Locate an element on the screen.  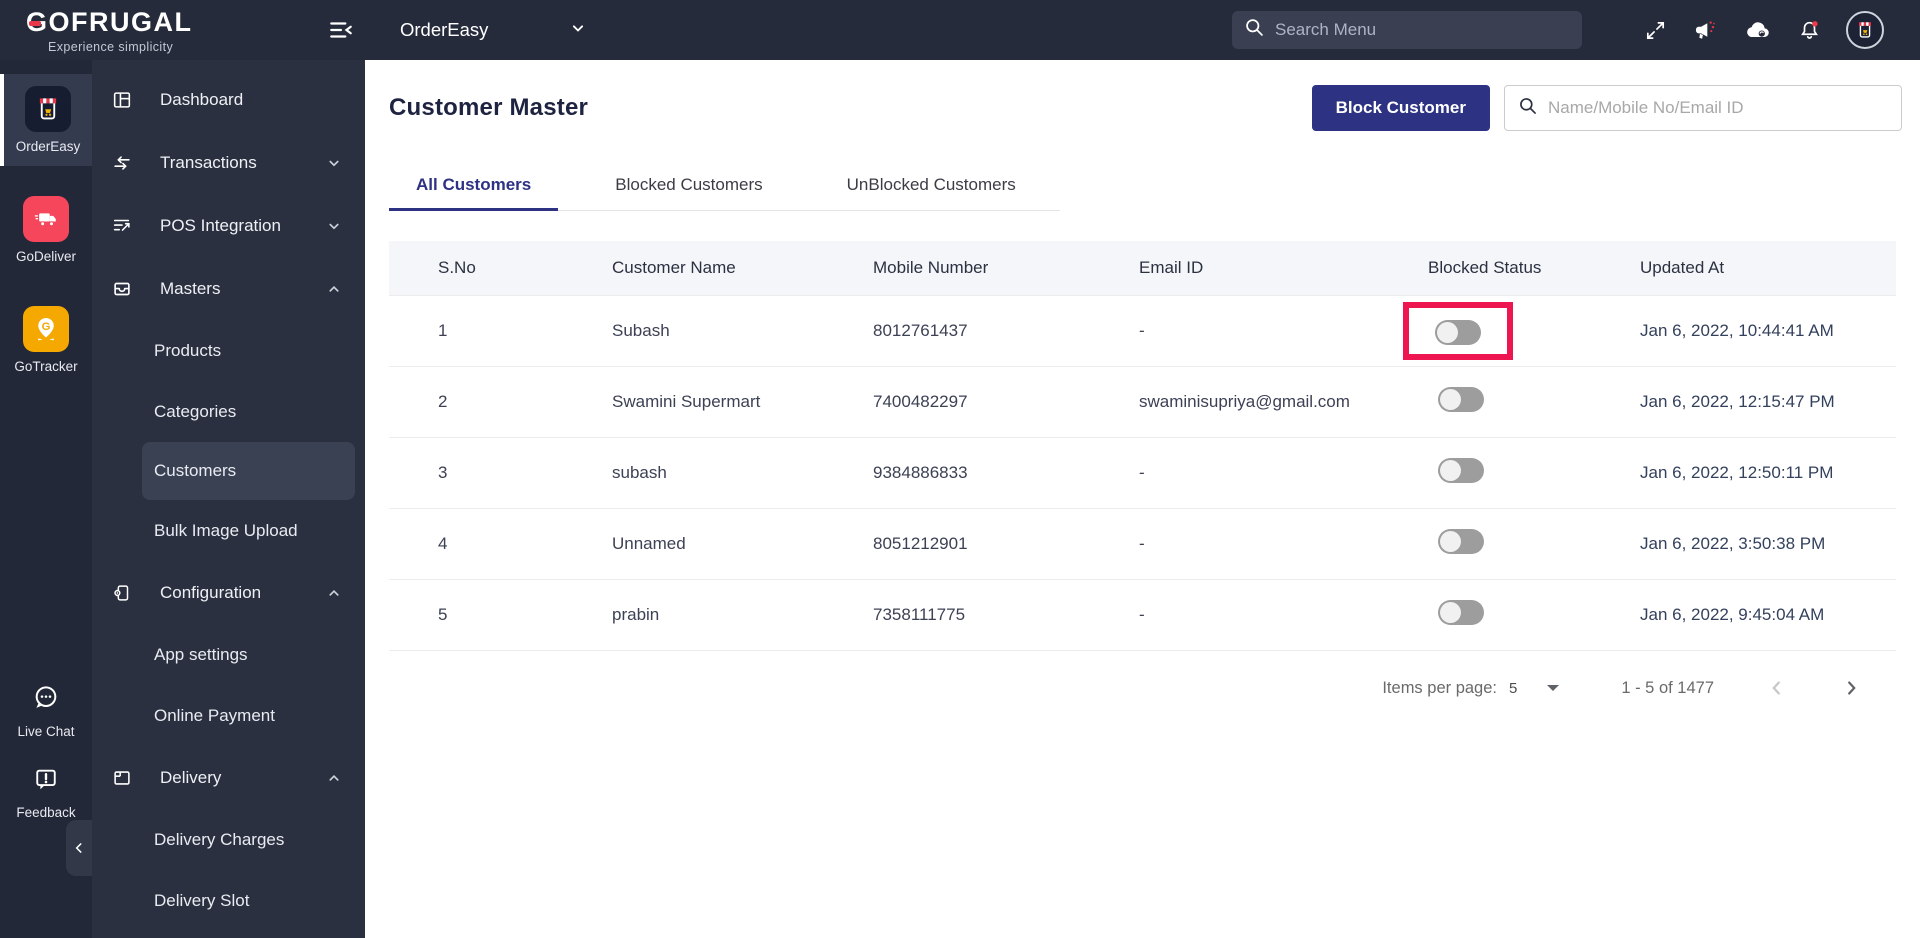
pagination: Items per page: 5 1 - 5 of 1477 is located at coordinates (1142, 688).